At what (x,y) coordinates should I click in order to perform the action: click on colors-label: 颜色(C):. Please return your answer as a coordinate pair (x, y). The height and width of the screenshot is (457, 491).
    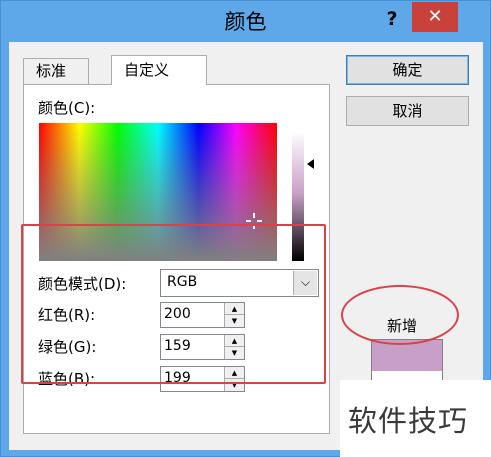
    Looking at the image, I should click on (67, 108).